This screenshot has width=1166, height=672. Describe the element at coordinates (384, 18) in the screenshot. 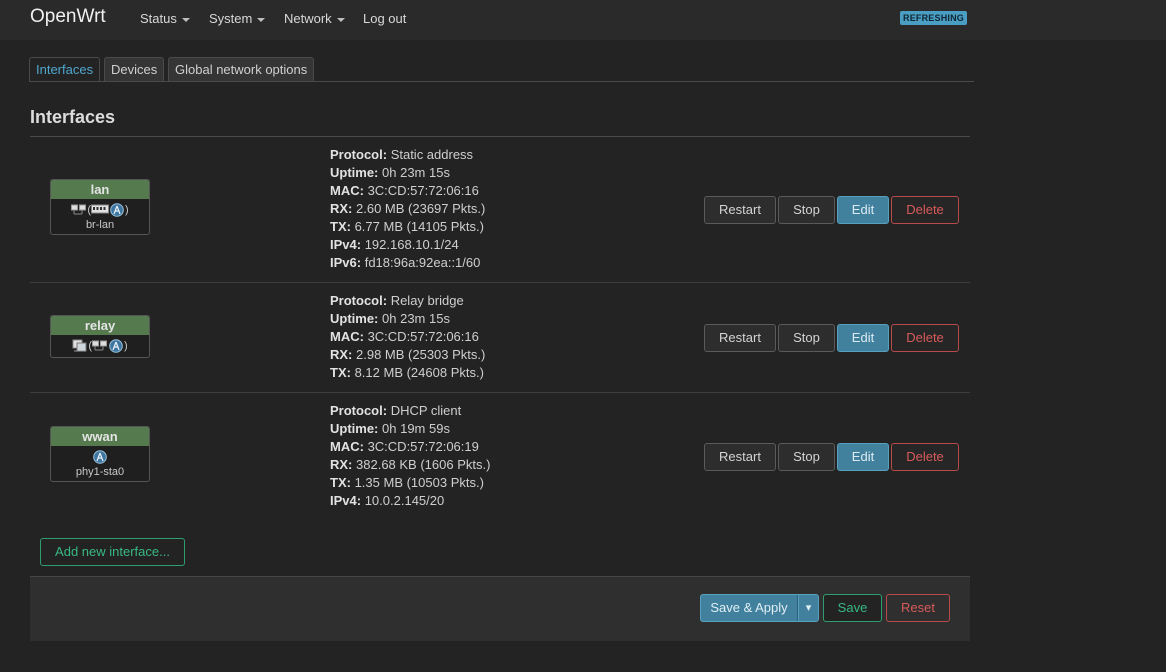

I see `menu-logout: Log out` at that location.